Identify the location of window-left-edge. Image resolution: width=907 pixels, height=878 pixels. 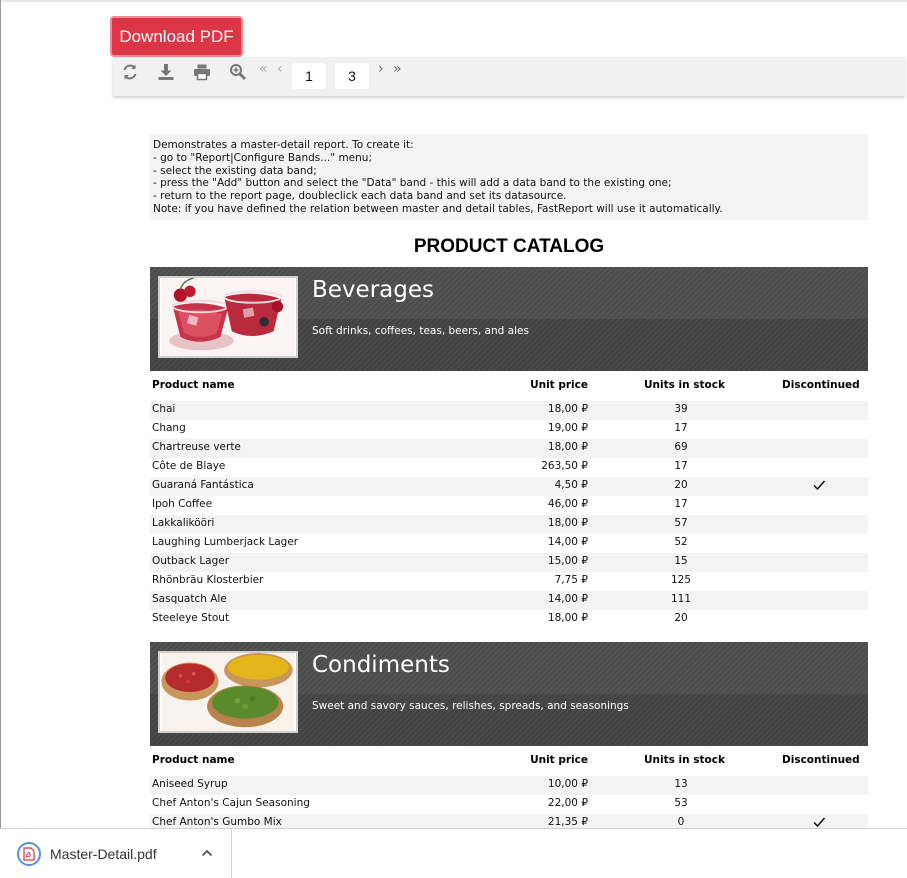
(0, 414).